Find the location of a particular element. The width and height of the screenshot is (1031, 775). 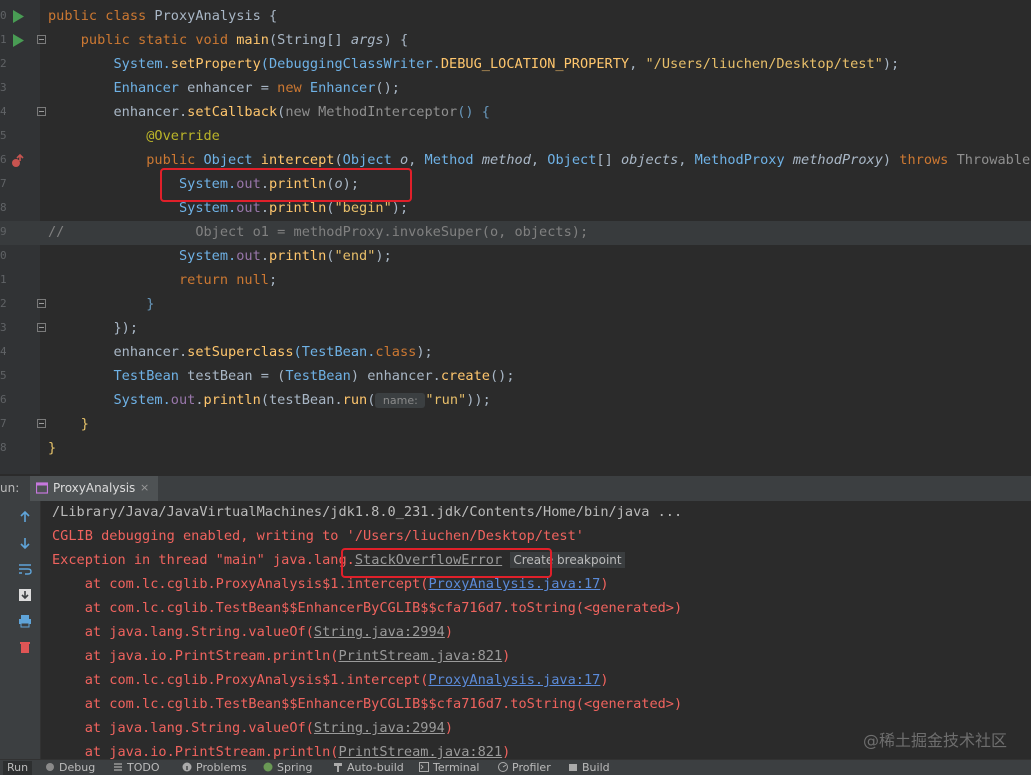

code-token: }); is located at coordinates (93, 328).